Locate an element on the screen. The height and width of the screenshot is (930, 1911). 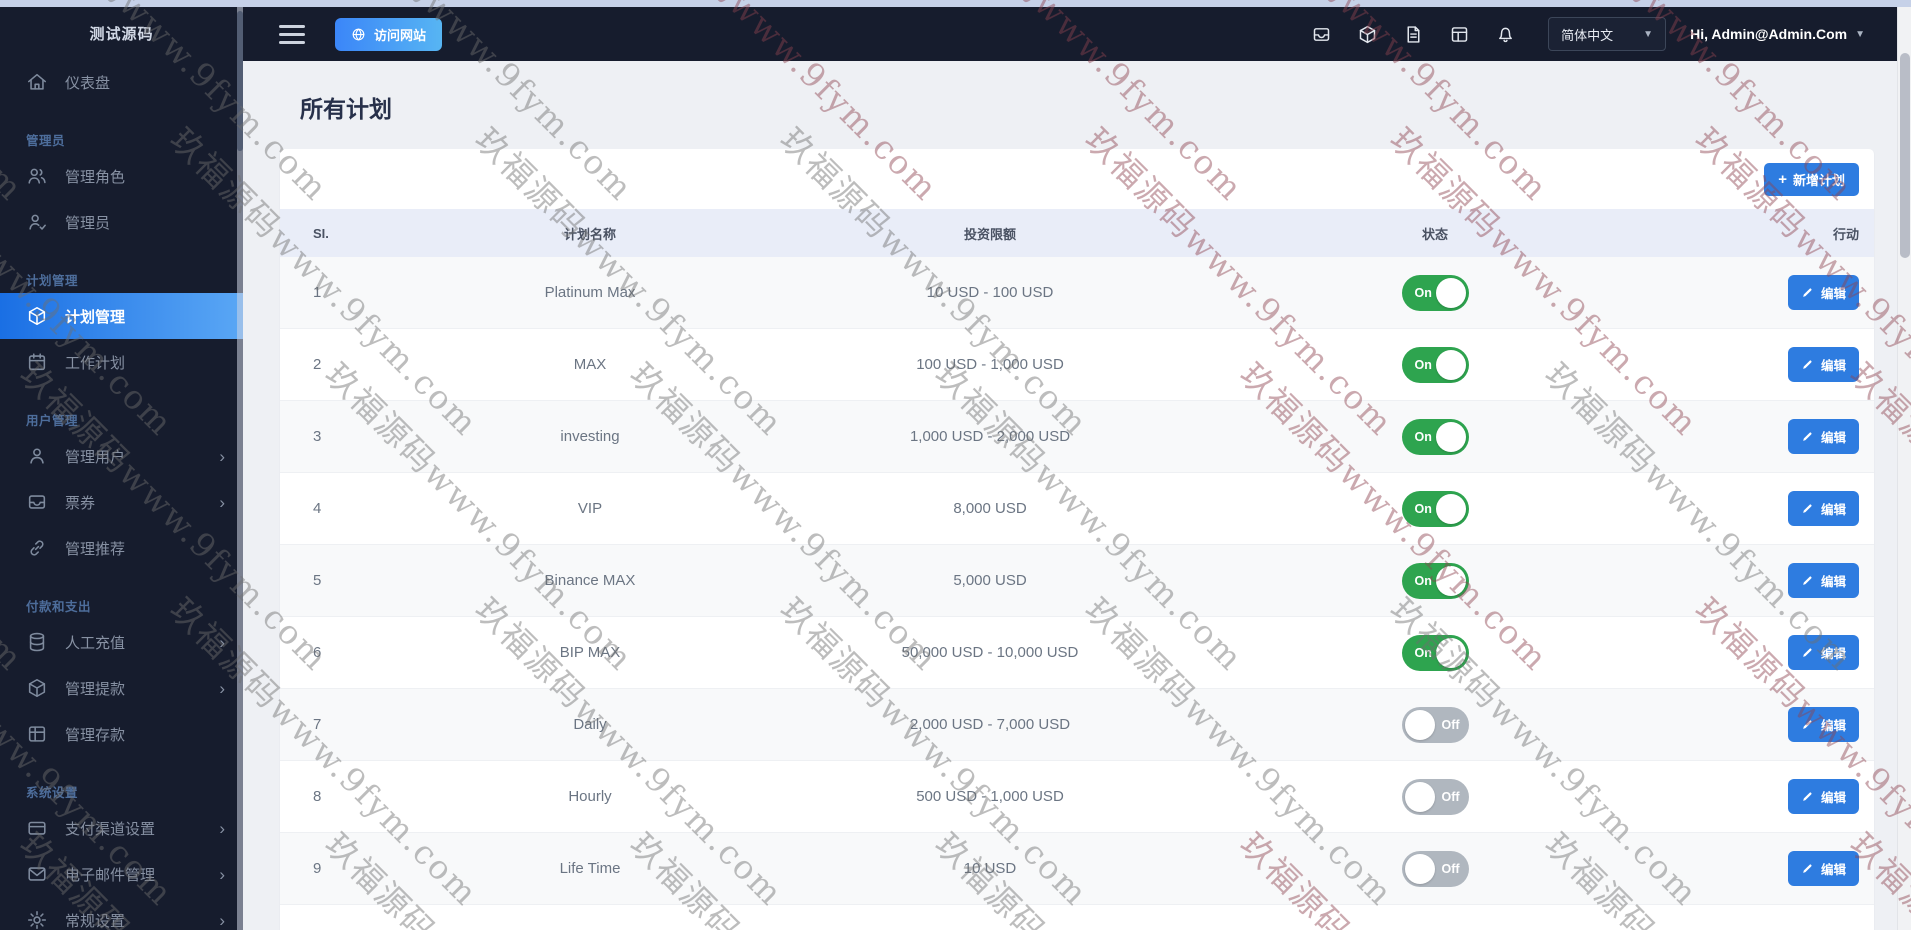
table-row: 2 MAX 100 USD - 1,000 USD On 编辑 is located at coordinates (1077, 365).